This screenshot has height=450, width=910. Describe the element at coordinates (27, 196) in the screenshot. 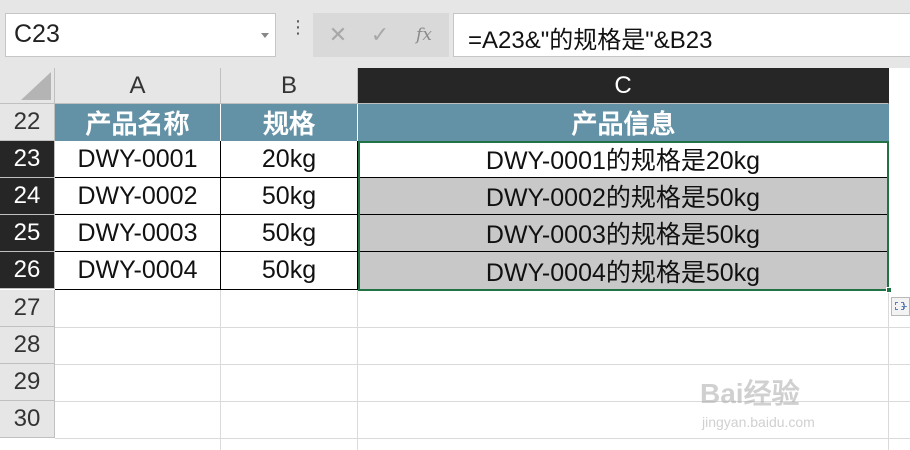

I see `row-header-24: 24` at that location.